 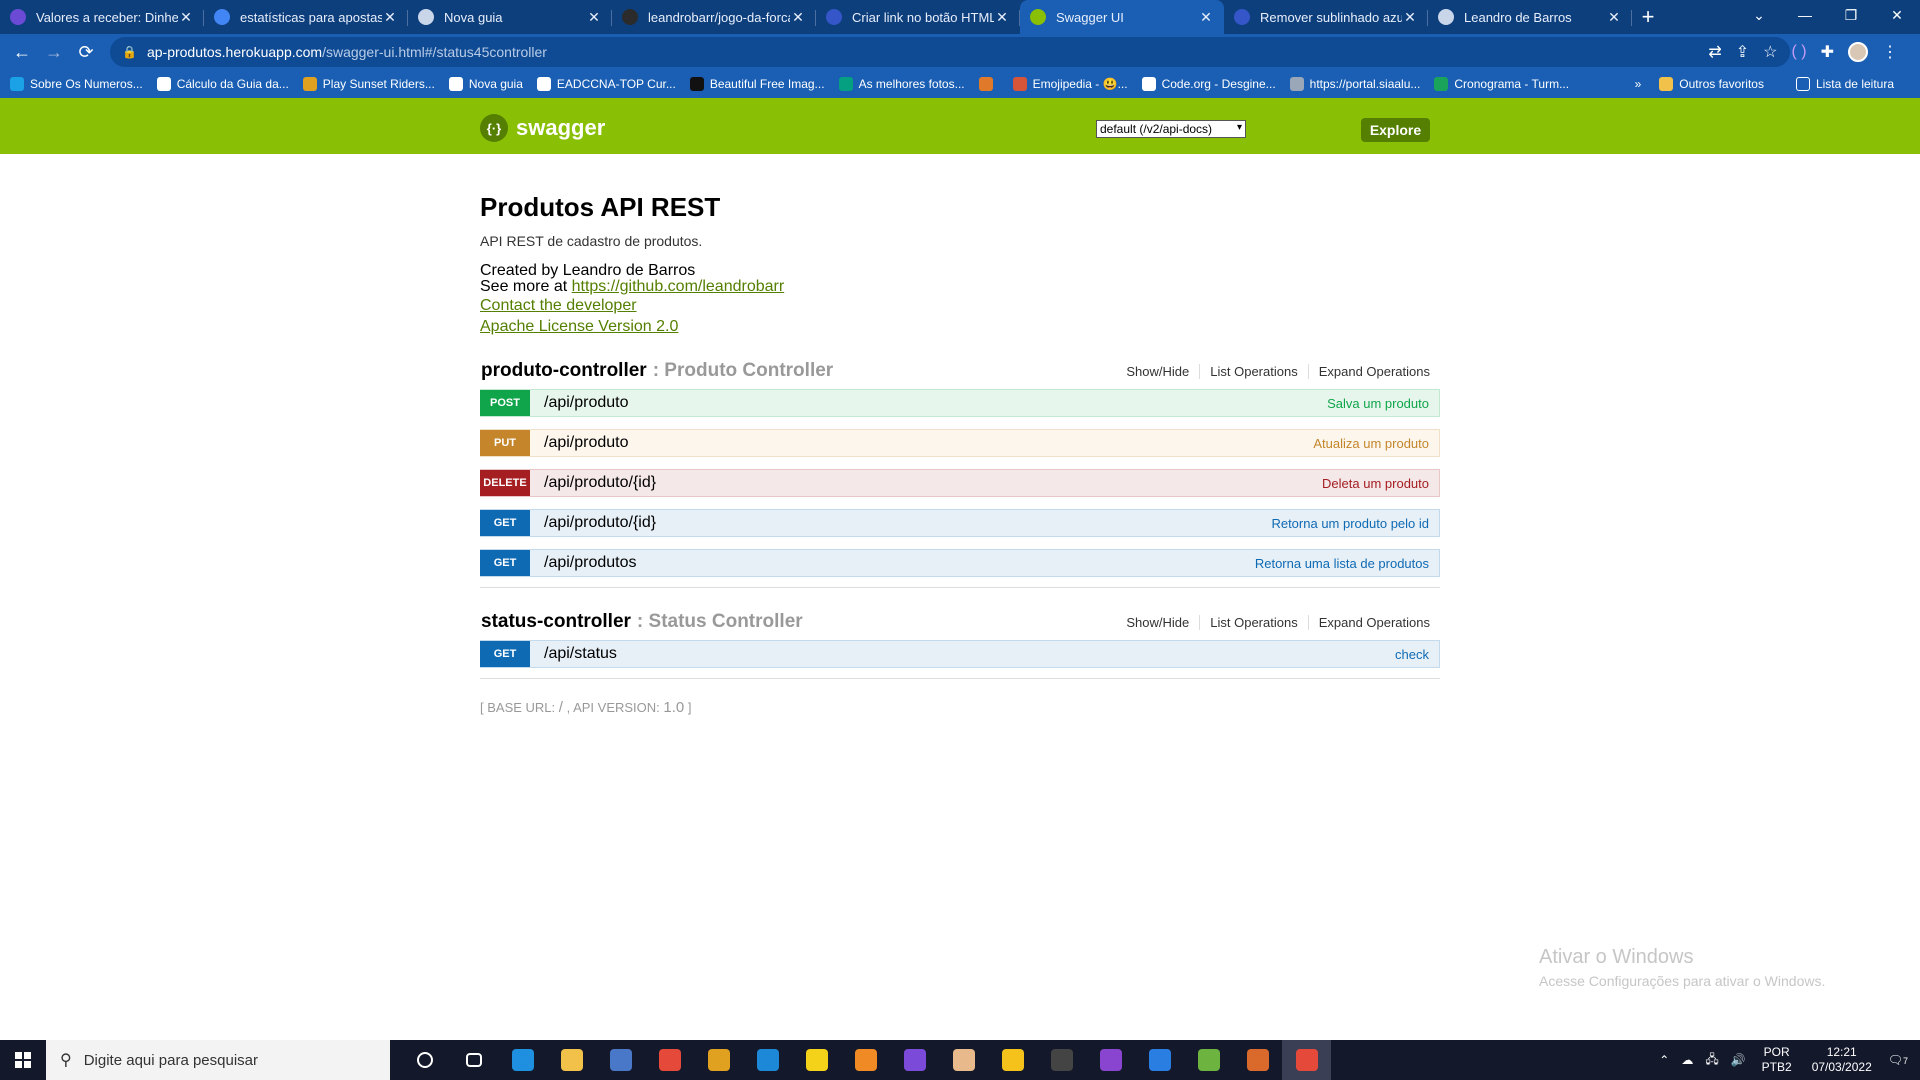 I want to click on network-icon: 🖧, so click(x=1711, y=1060).